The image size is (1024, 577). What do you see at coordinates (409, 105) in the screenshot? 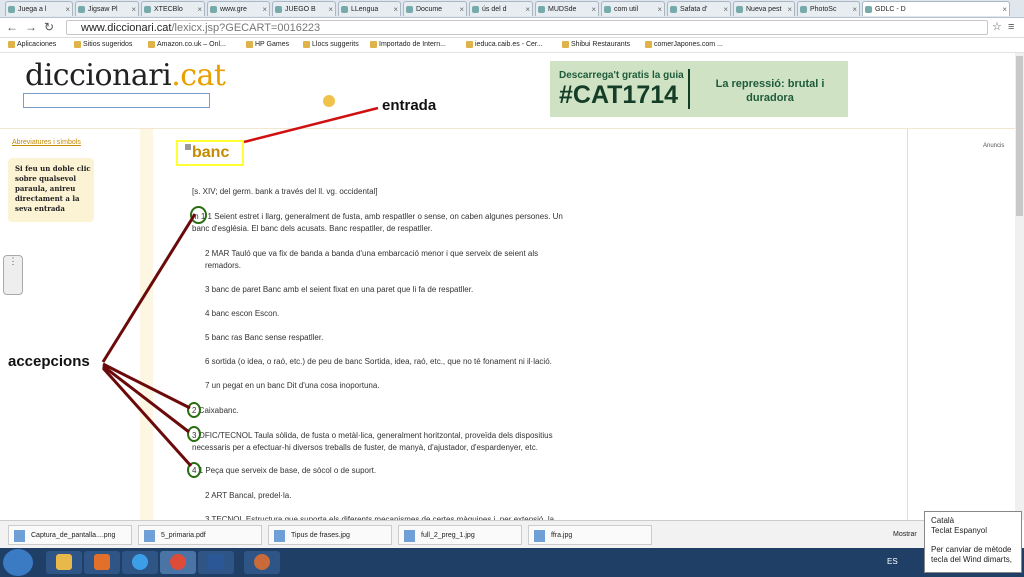
I see `annotation-entrada: entrada` at bounding box center [409, 105].